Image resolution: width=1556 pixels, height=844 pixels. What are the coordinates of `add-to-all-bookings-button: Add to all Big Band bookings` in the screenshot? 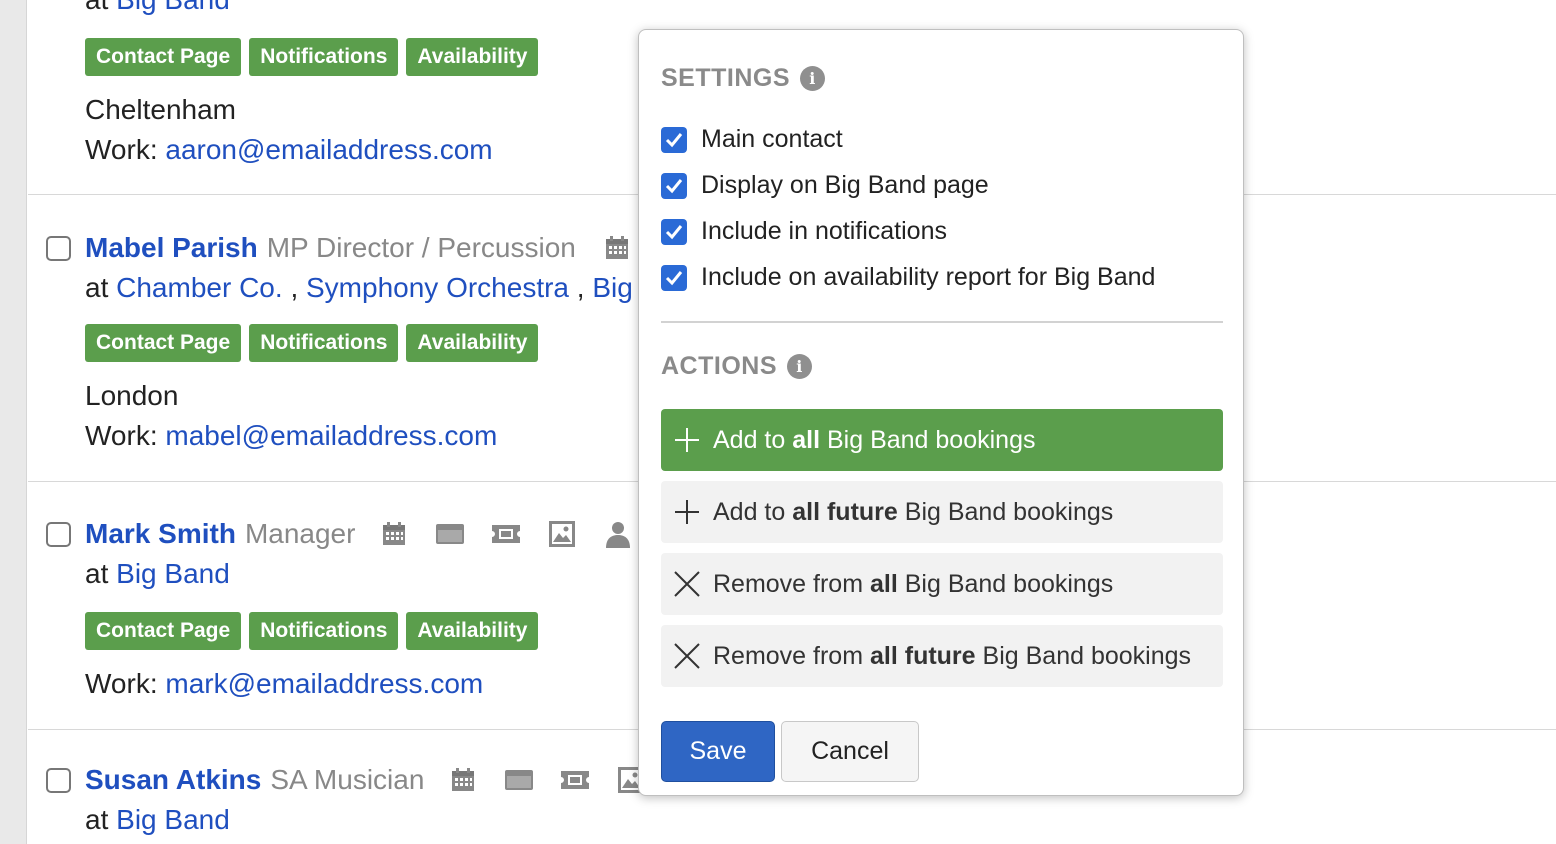 It's located at (942, 440).